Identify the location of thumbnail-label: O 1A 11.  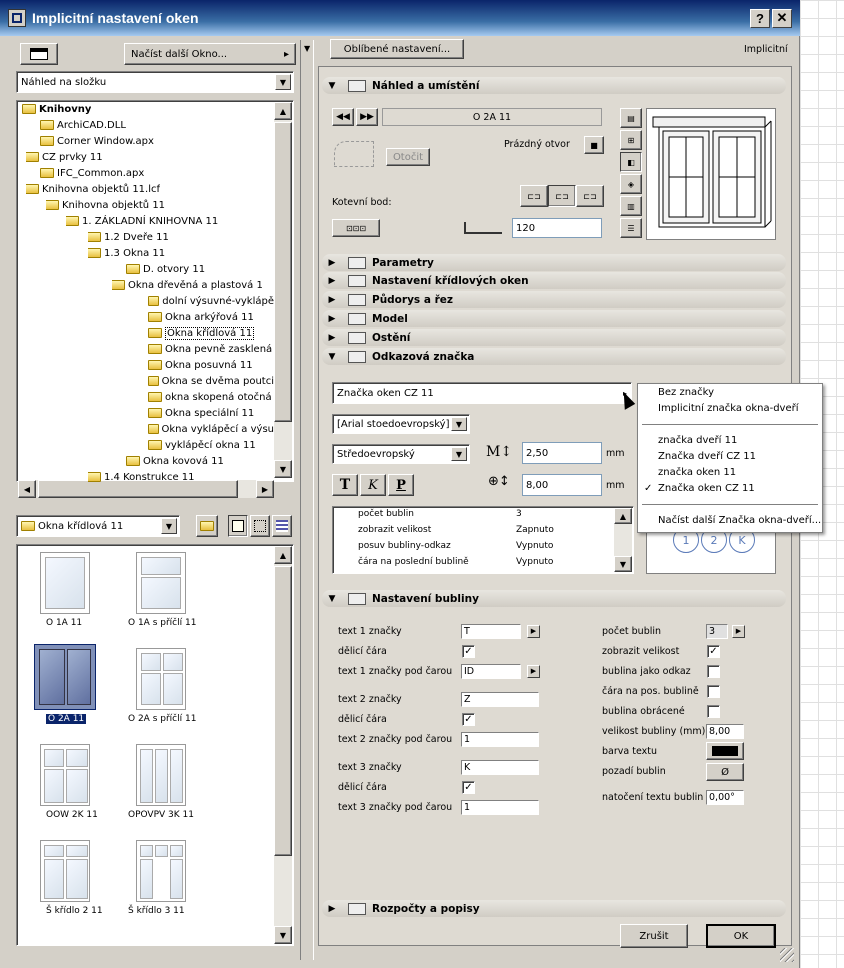
(64, 623).